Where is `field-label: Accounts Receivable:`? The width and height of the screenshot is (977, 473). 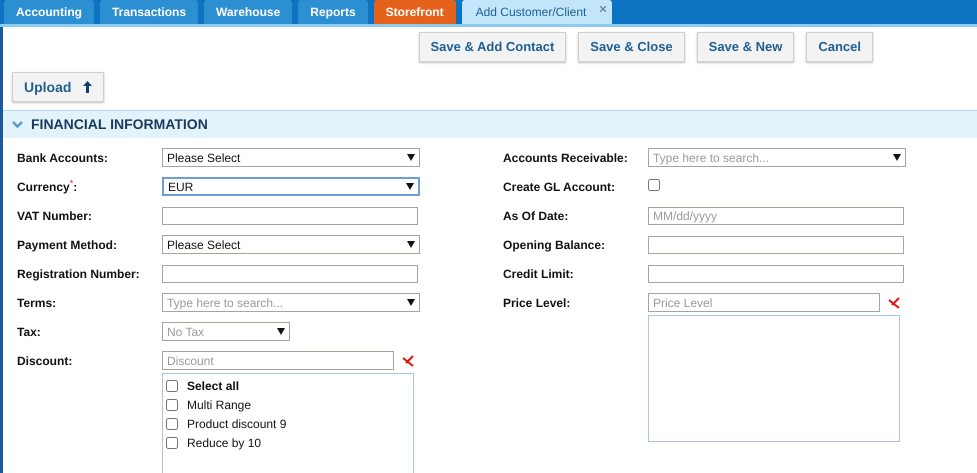
field-label: Accounts Receivable: is located at coordinates (565, 158).